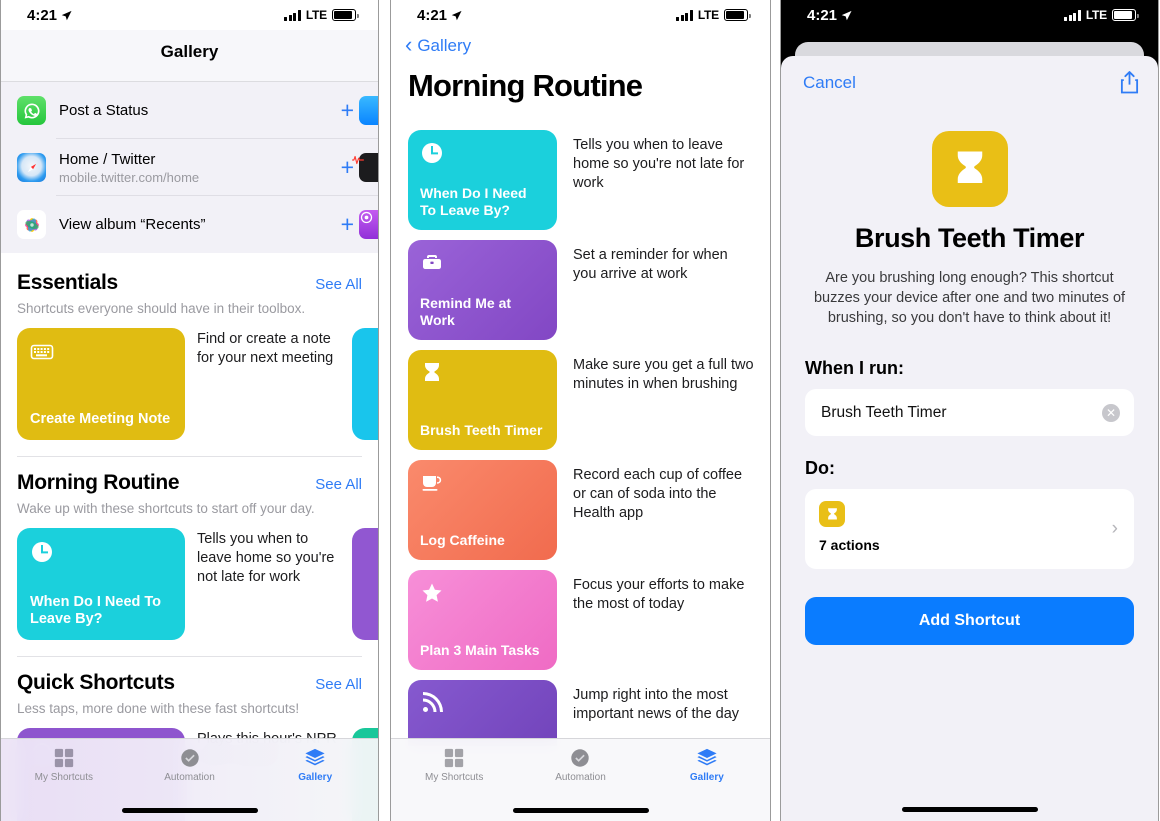  What do you see at coordinates (829, 83) in the screenshot?
I see `cancel-button: Cancel` at bounding box center [829, 83].